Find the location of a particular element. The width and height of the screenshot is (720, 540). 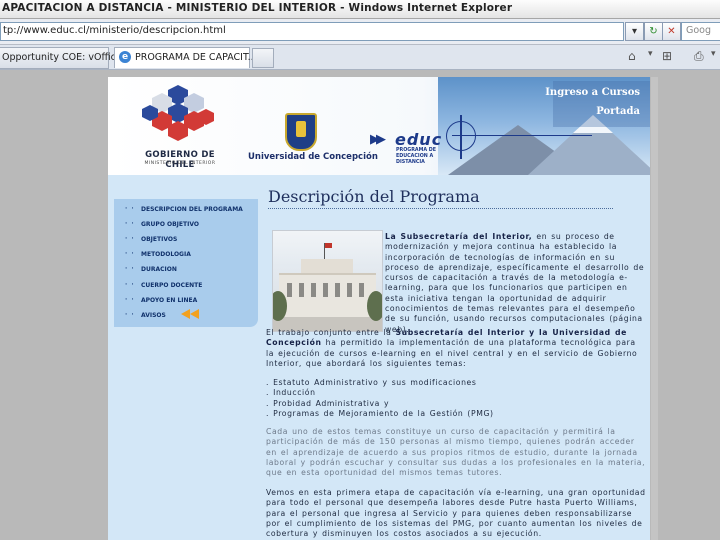

intro-bold: La Subsecretaría del Interior, is located at coordinates (459, 236).